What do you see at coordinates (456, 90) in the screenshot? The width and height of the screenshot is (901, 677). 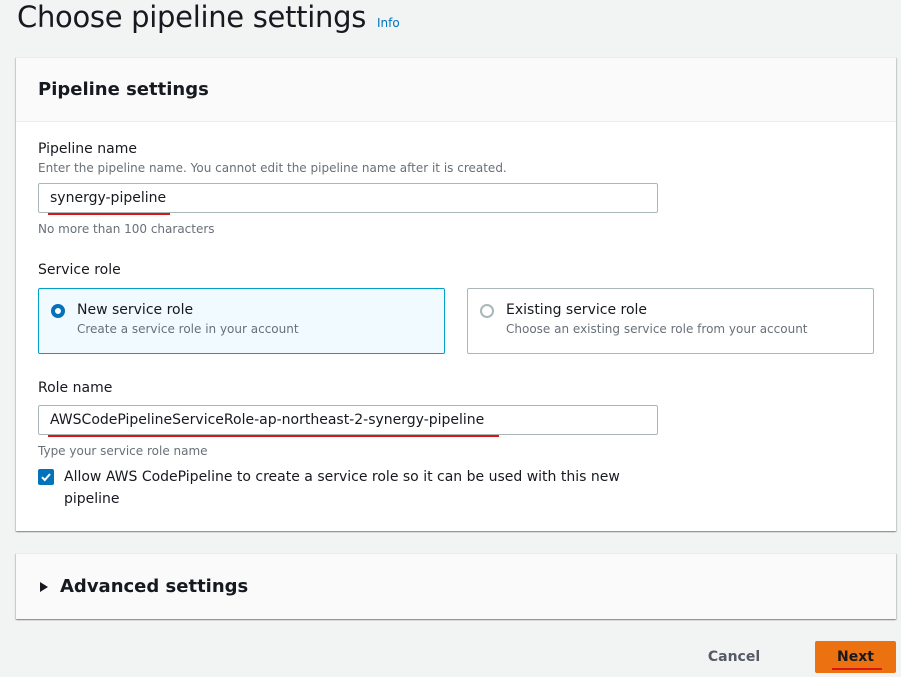 I see `panel-header: Pipeline settings` at bounding box center [456, 90].